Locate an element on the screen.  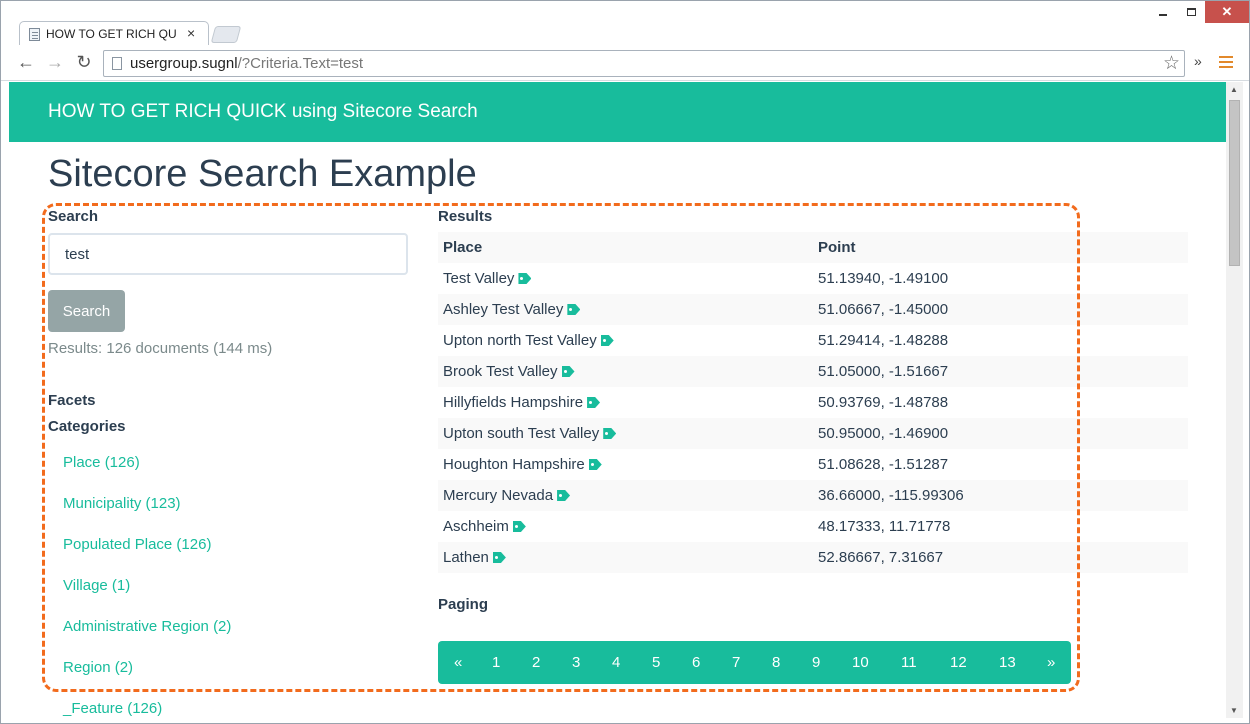
table-row: Mercury Nevada 36.66000, -115.99306 is located at coordinates (813, 495).